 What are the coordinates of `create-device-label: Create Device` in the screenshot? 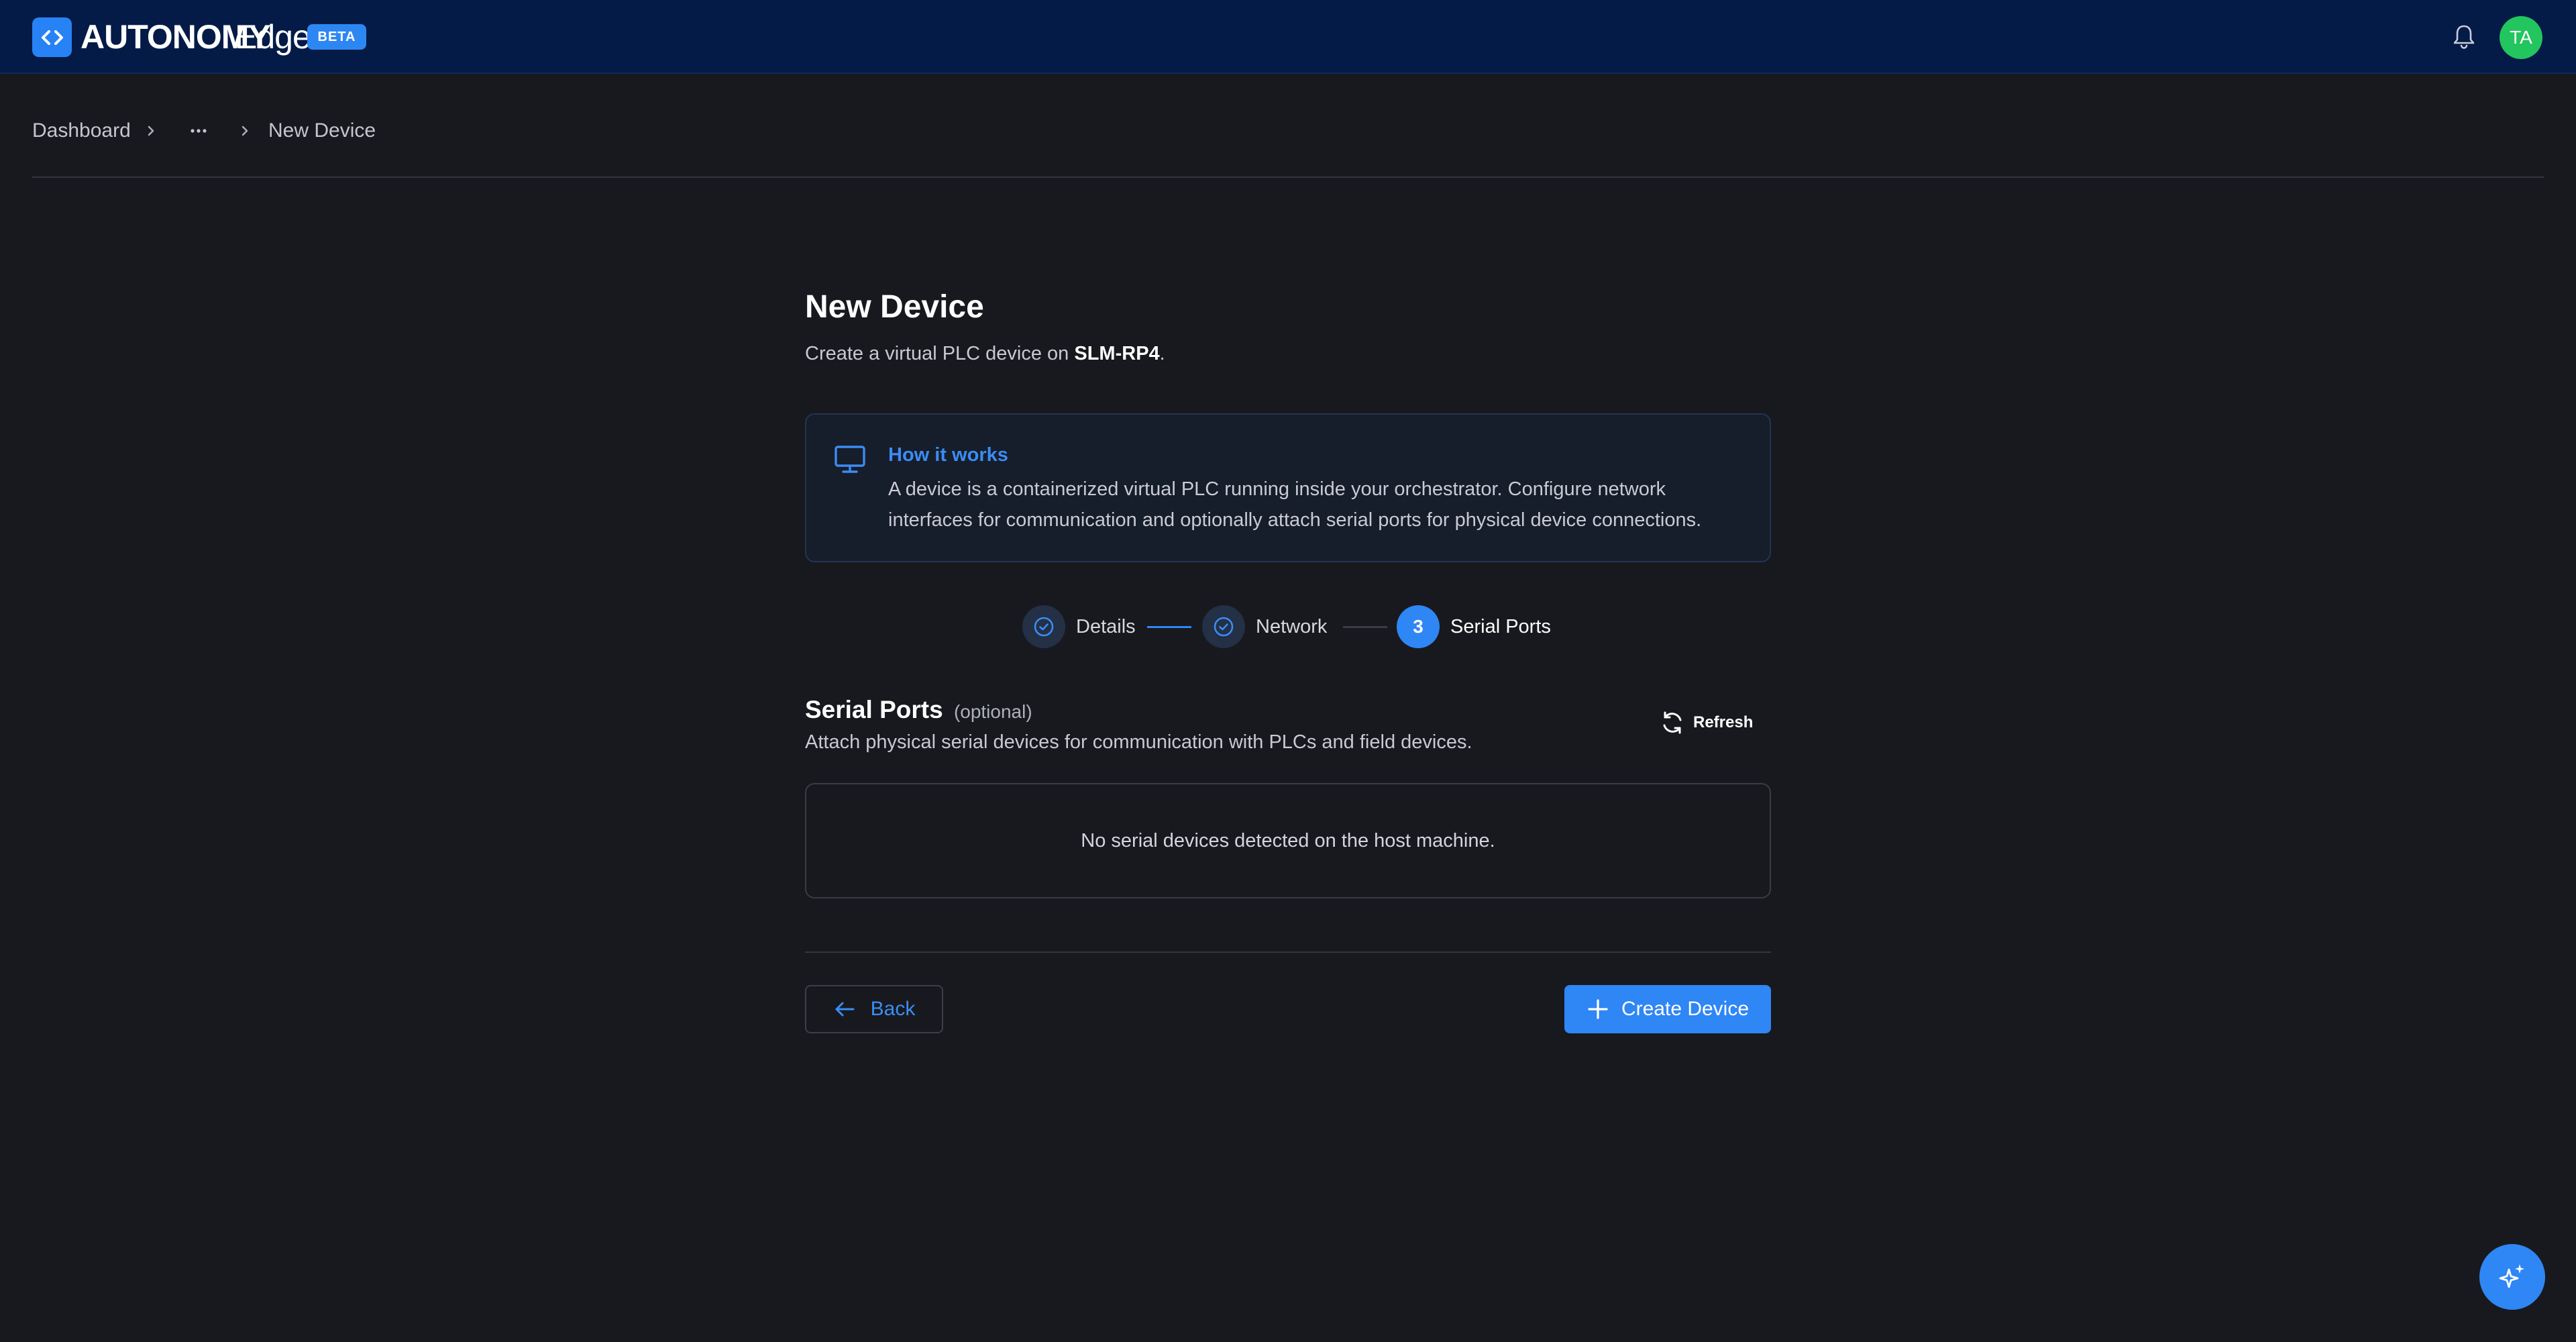 It's located at (1685, 1009).